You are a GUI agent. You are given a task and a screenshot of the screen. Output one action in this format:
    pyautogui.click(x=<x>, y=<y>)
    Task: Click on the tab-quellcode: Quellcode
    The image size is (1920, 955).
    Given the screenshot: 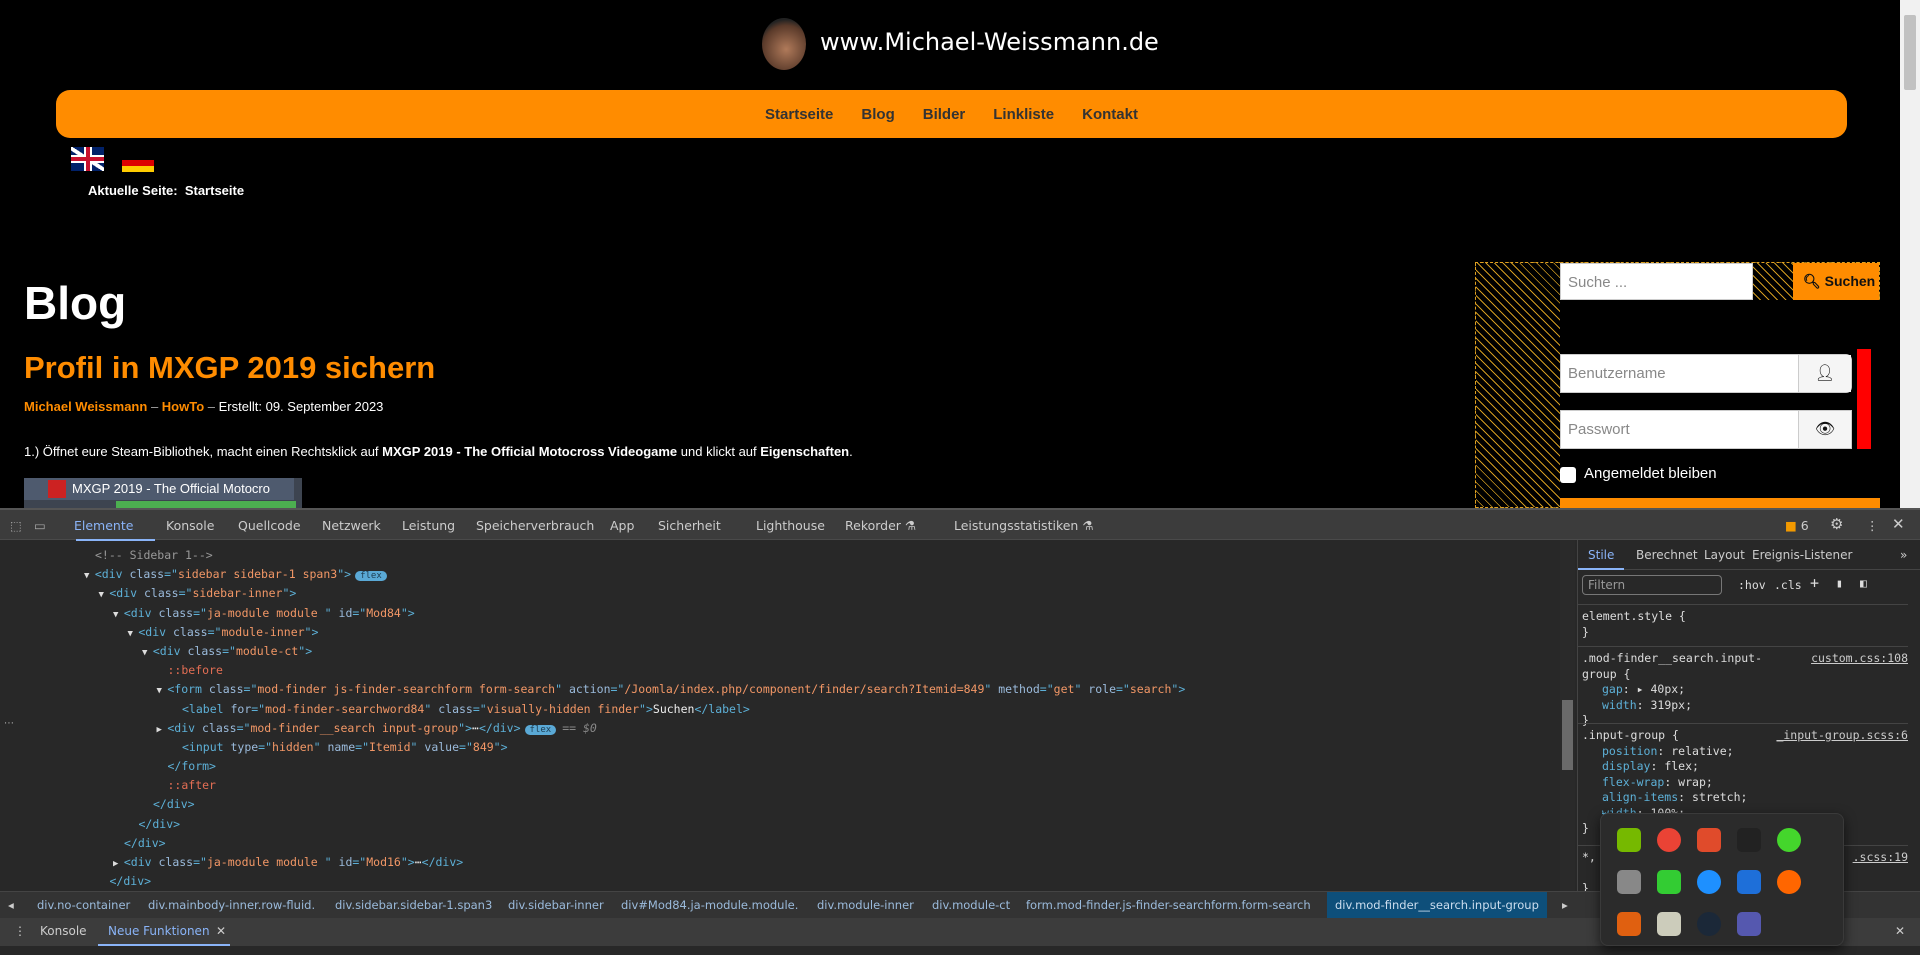 What is the action you would take?
    pyautogui.click(x=269, y=525)
    